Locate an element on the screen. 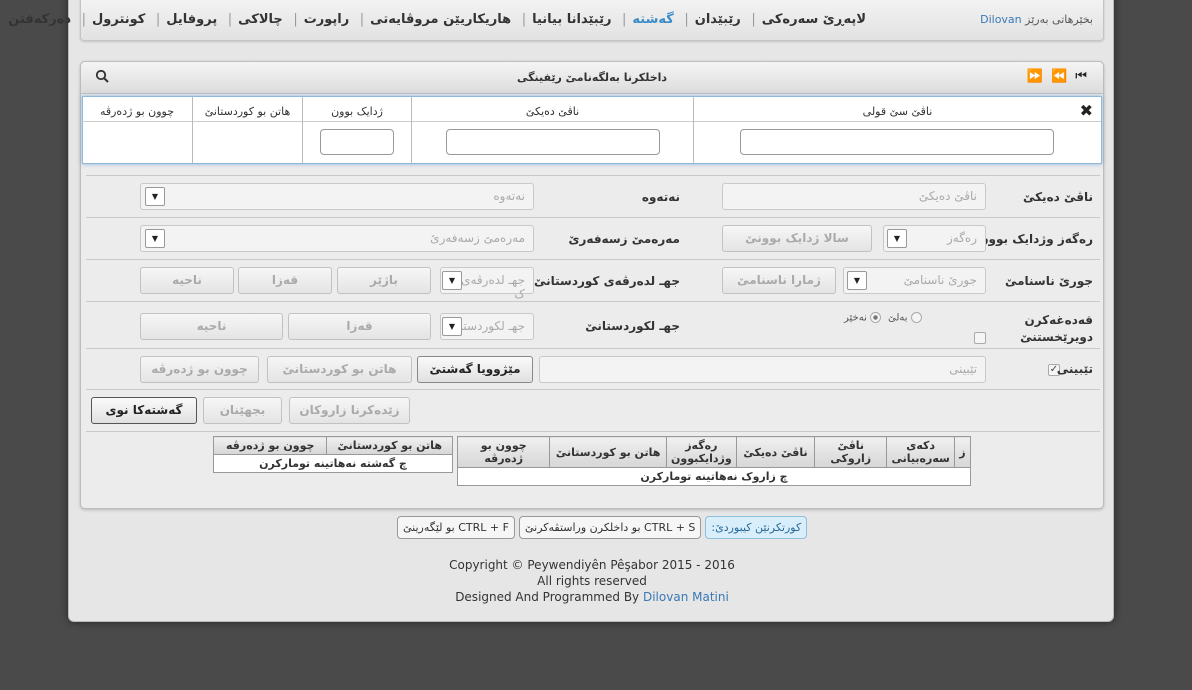 The width and height of the screenshot is (1192, 690). shortcuts-title: کورتکرنێن کیبوردێ: is located at coordinates (756, 527).